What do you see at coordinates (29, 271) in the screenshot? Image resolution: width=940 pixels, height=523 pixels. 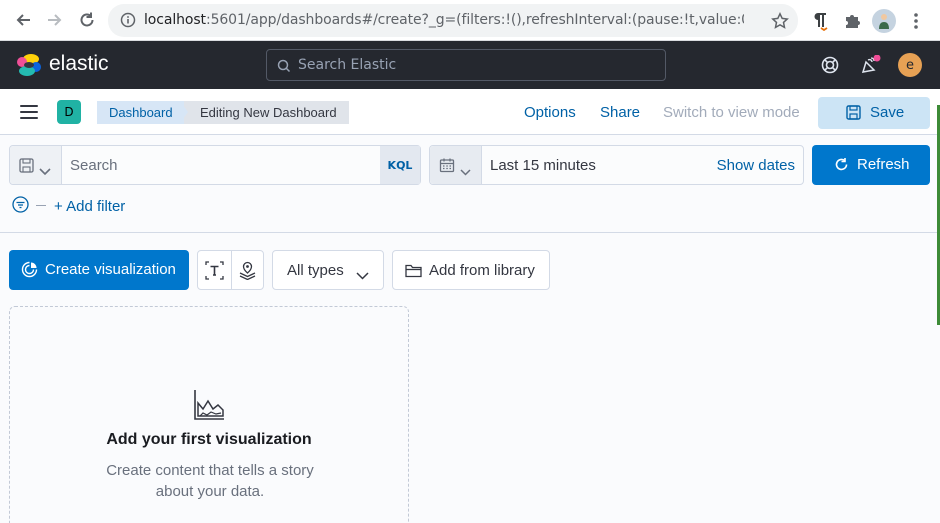 I see `visualize-app-icon` at bounding box center [29, 271].